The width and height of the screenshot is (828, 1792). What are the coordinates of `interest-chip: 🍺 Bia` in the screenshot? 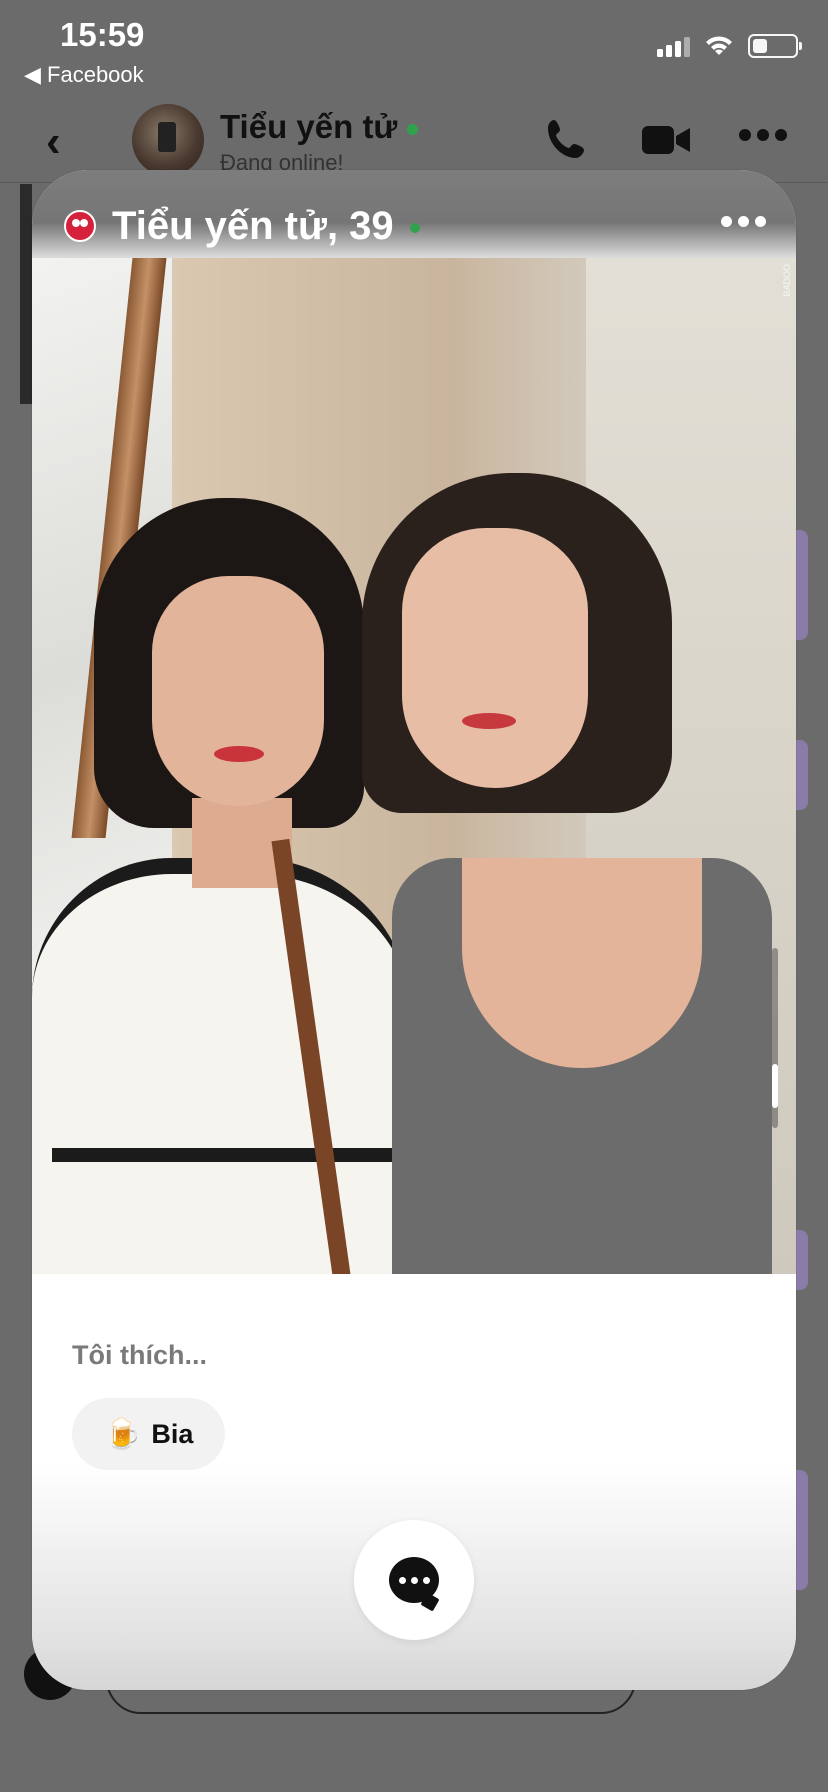 It's located at (149, 1434).